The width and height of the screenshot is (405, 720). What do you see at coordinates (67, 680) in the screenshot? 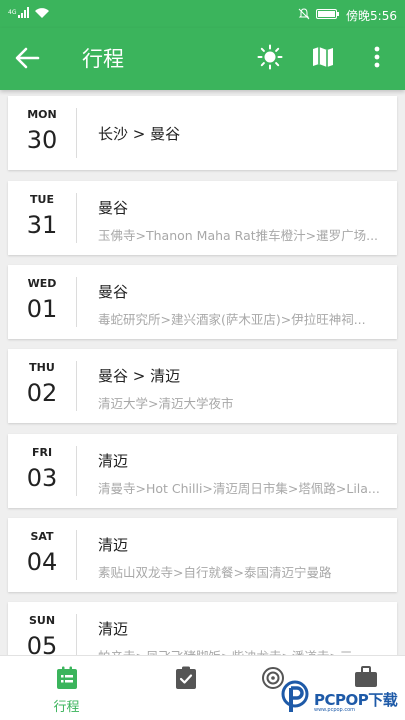
I see `itinerary-list-icon` at bounding box center [67, 680].